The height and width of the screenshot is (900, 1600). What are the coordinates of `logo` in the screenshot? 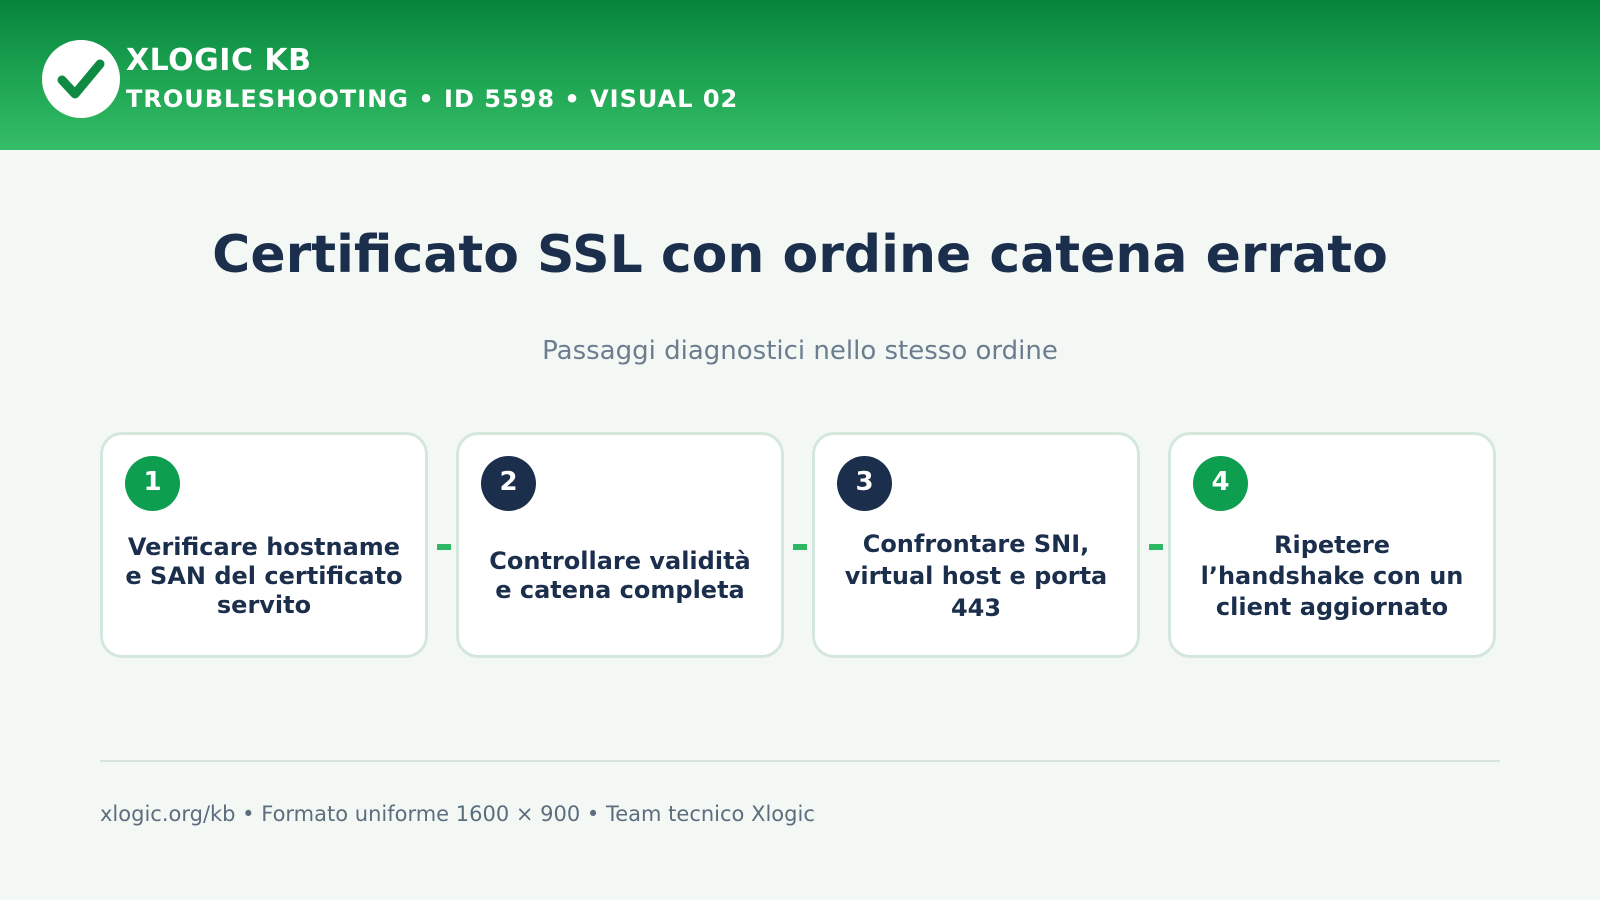 It's located at (81, 79).